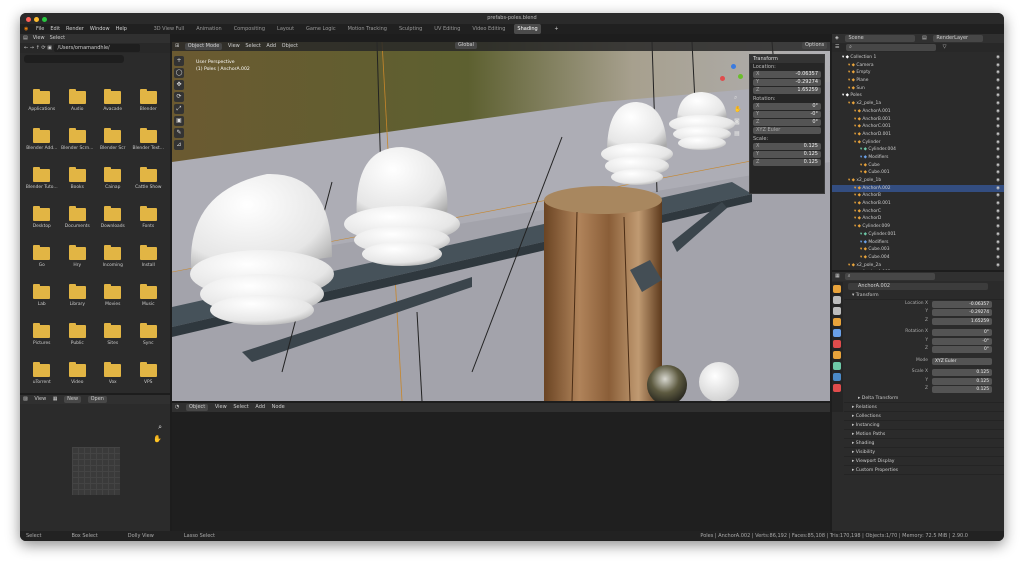 The height and width of the screenshot is (566, 1024). I want to click on outliner-row: ▾ ◆ Sun ◉, so click(918, 89).